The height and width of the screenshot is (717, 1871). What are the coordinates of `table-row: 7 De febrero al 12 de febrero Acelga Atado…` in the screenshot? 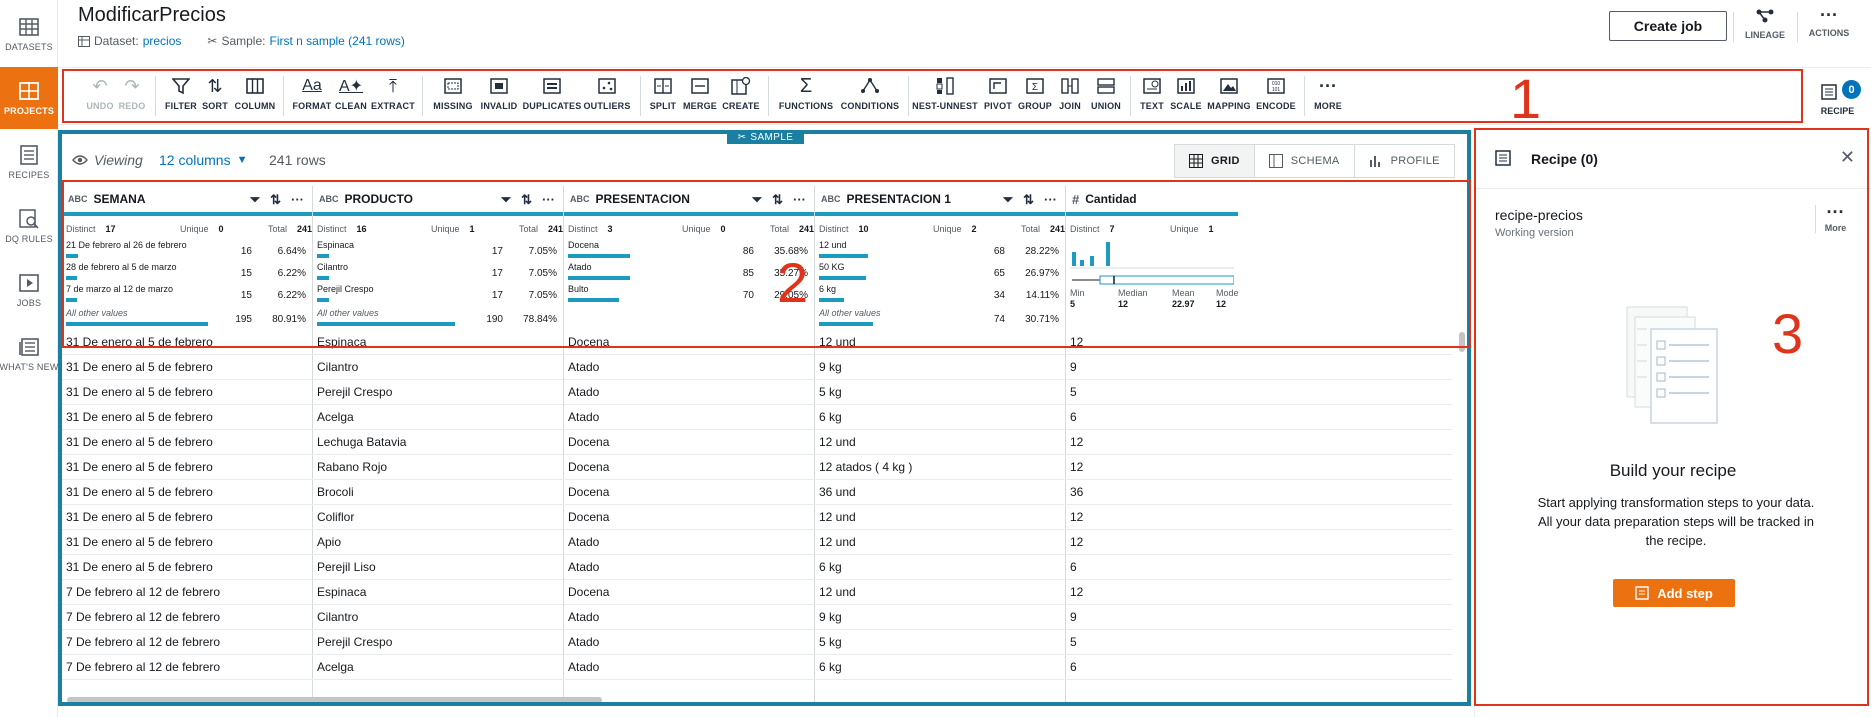 It's located at (757, 667).